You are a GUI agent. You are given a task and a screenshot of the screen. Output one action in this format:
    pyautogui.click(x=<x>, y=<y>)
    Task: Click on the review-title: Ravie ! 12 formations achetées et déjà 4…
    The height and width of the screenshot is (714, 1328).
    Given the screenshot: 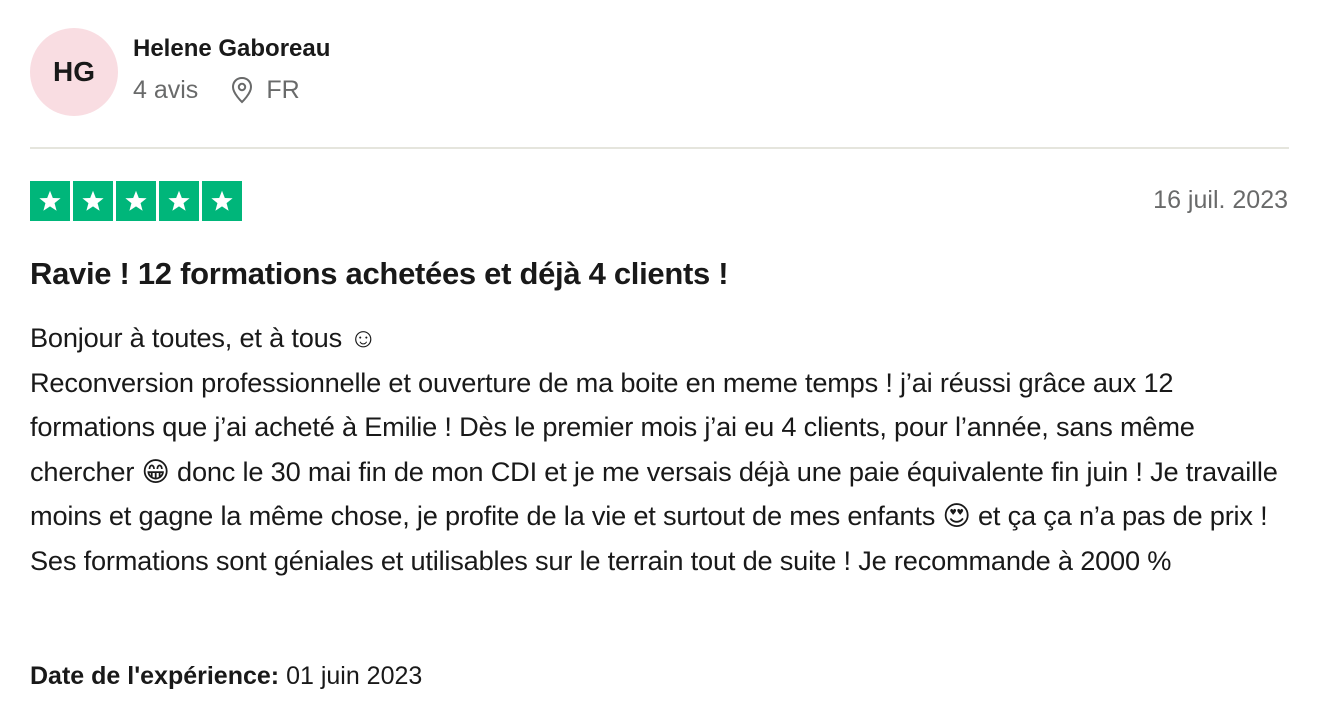 What is the action you would take?
    pyautogui.click(x=379, y=274)
    